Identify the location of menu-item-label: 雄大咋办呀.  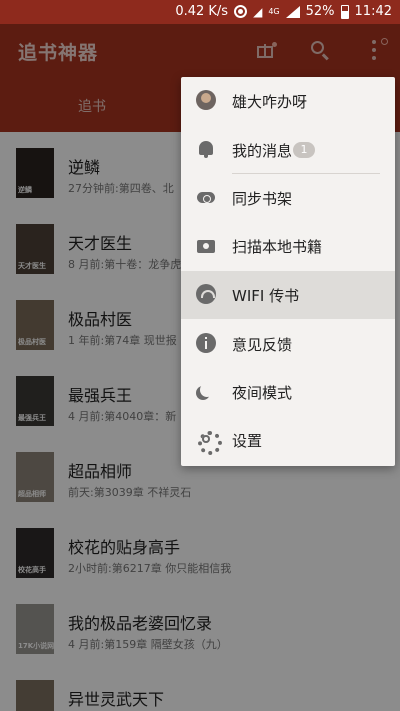
(270, 102).